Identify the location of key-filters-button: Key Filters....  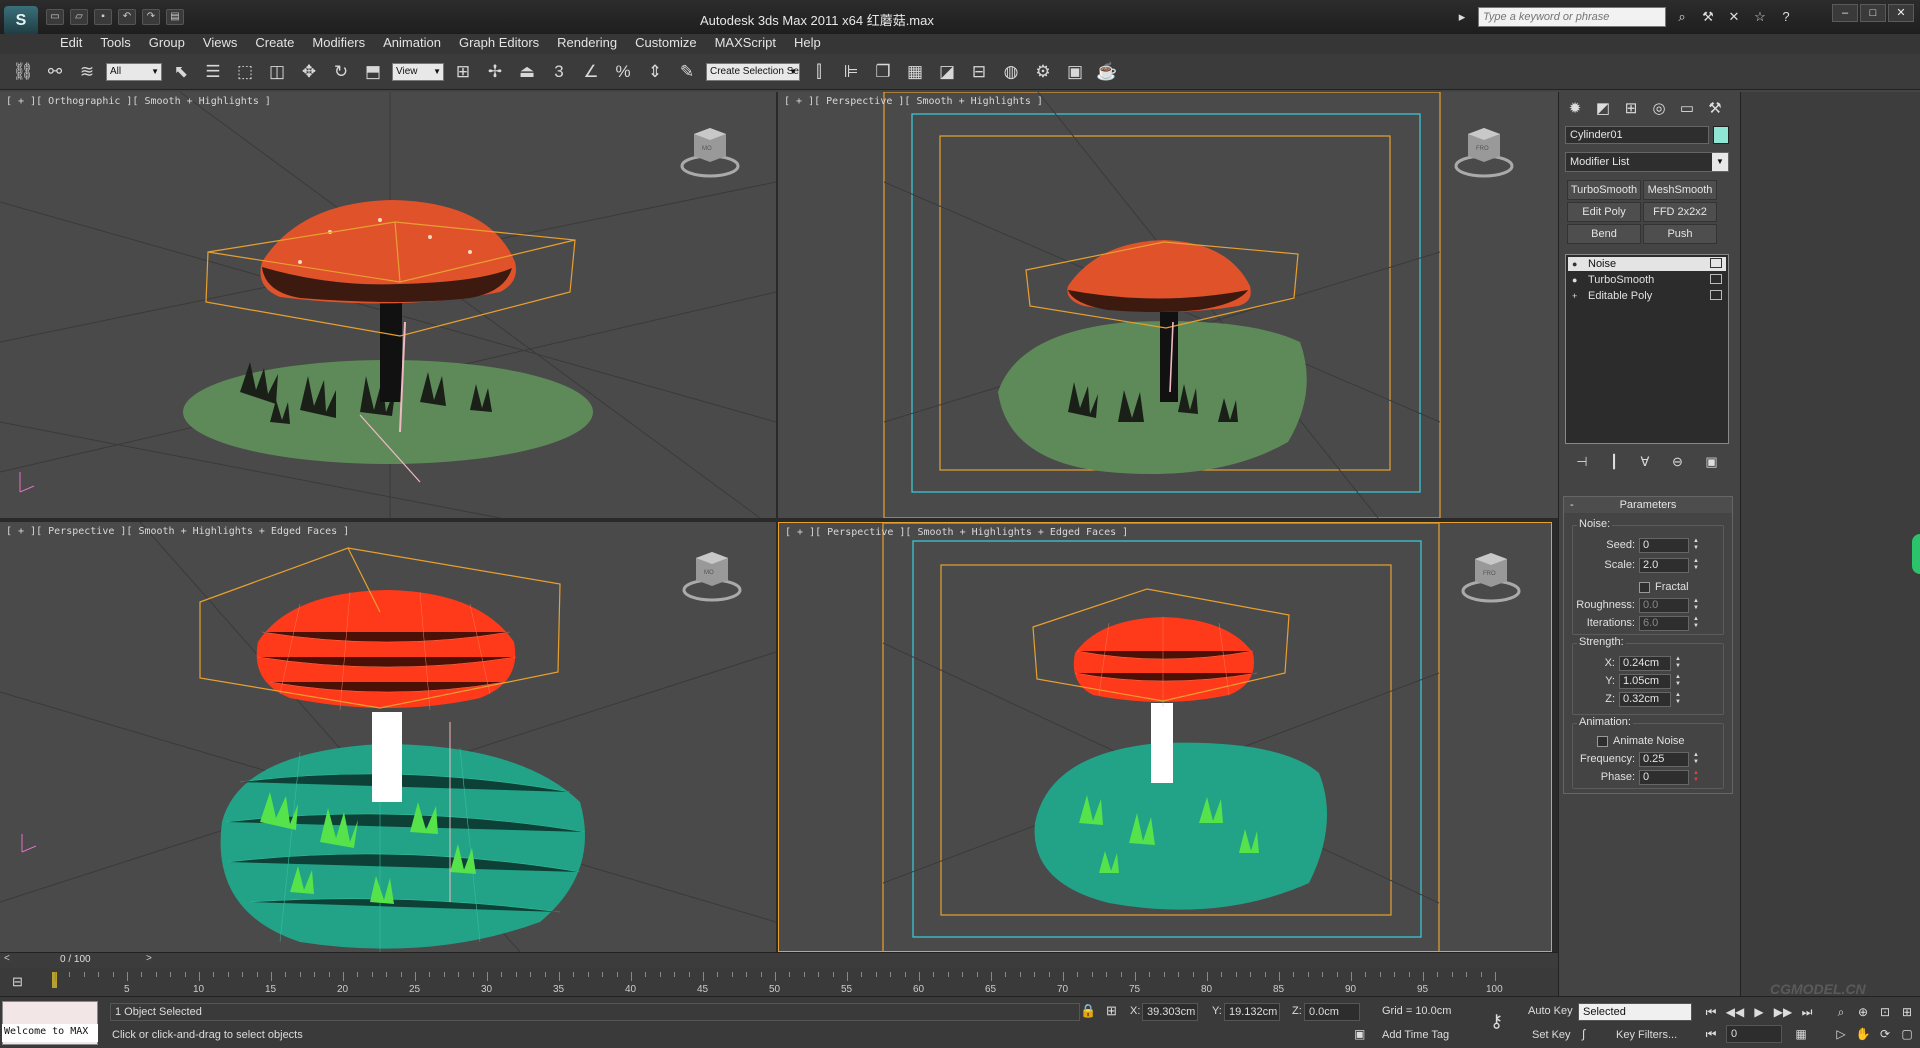
(1646, 1035).